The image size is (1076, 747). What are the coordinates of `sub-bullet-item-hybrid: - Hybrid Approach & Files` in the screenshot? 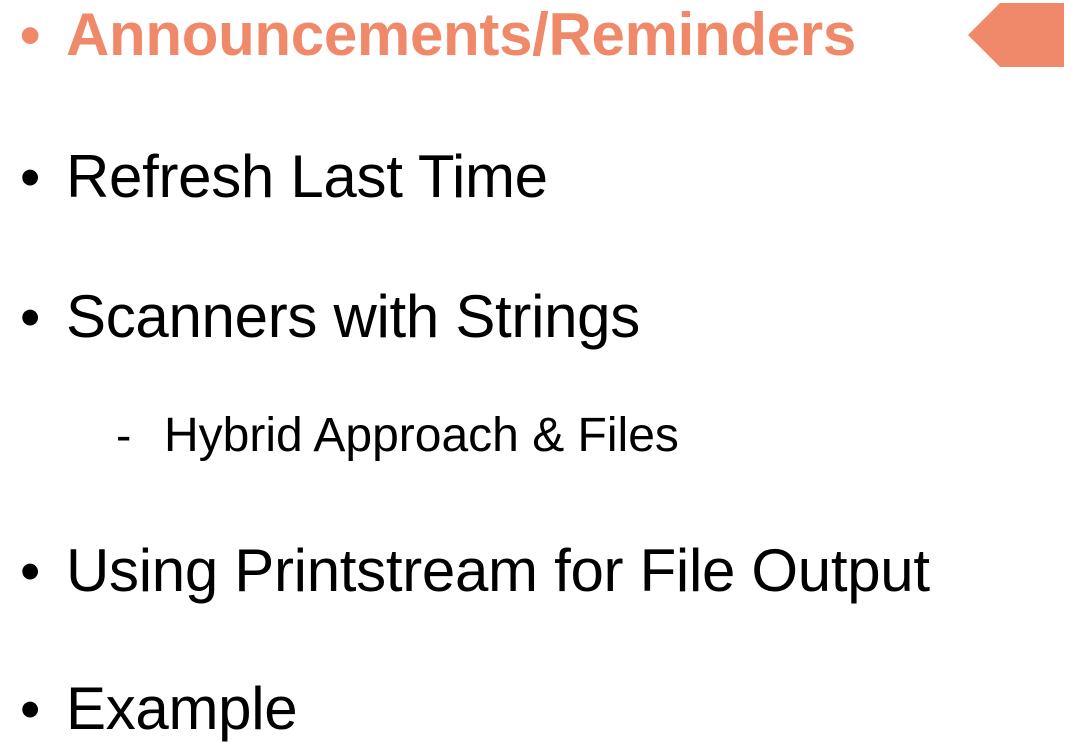 It's located at (397, 435).